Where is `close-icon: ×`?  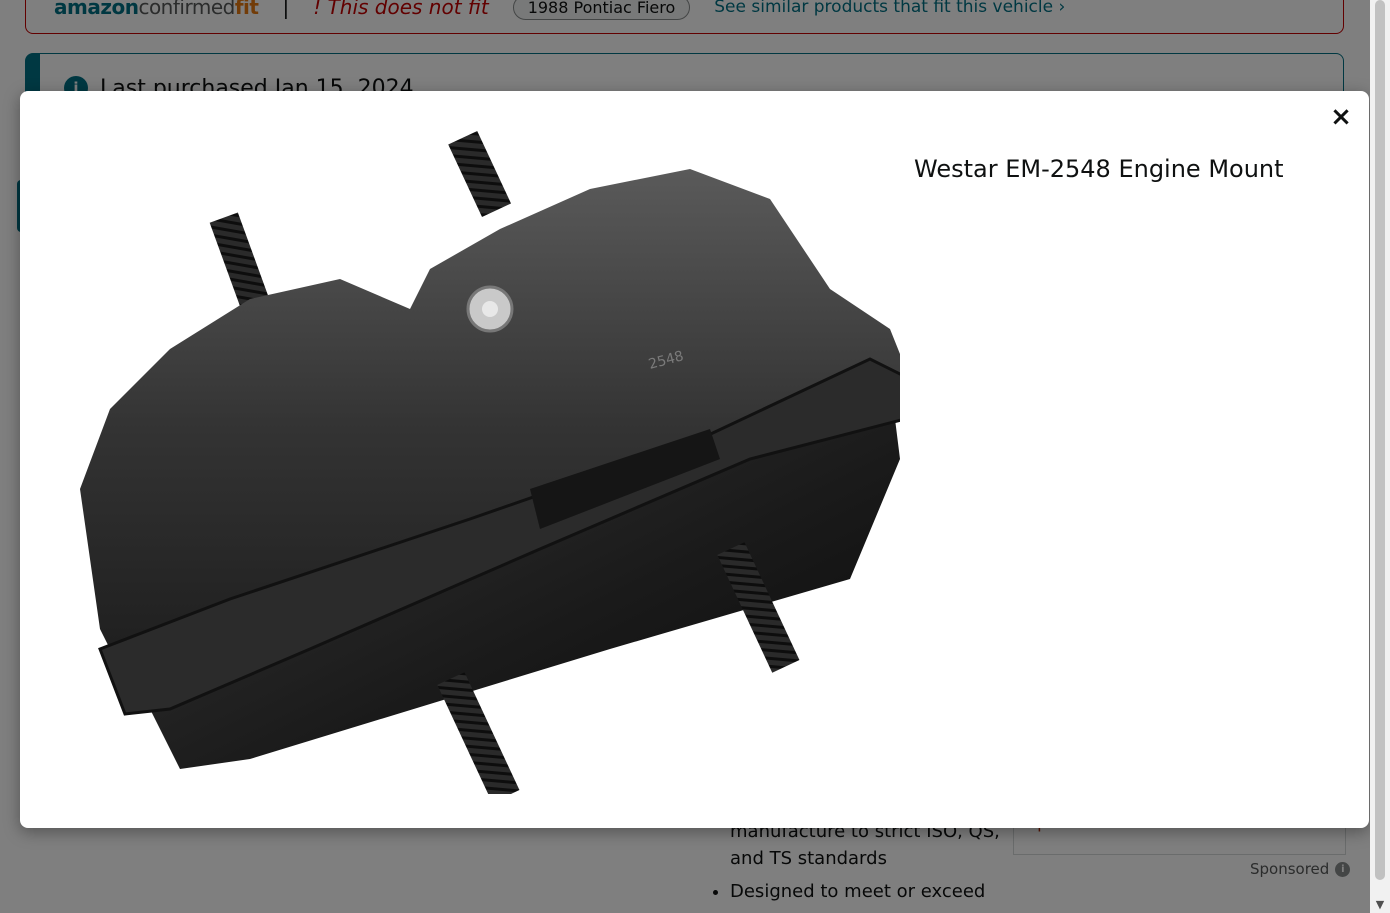
close-icon: × is located at coordinates (1341, 117).